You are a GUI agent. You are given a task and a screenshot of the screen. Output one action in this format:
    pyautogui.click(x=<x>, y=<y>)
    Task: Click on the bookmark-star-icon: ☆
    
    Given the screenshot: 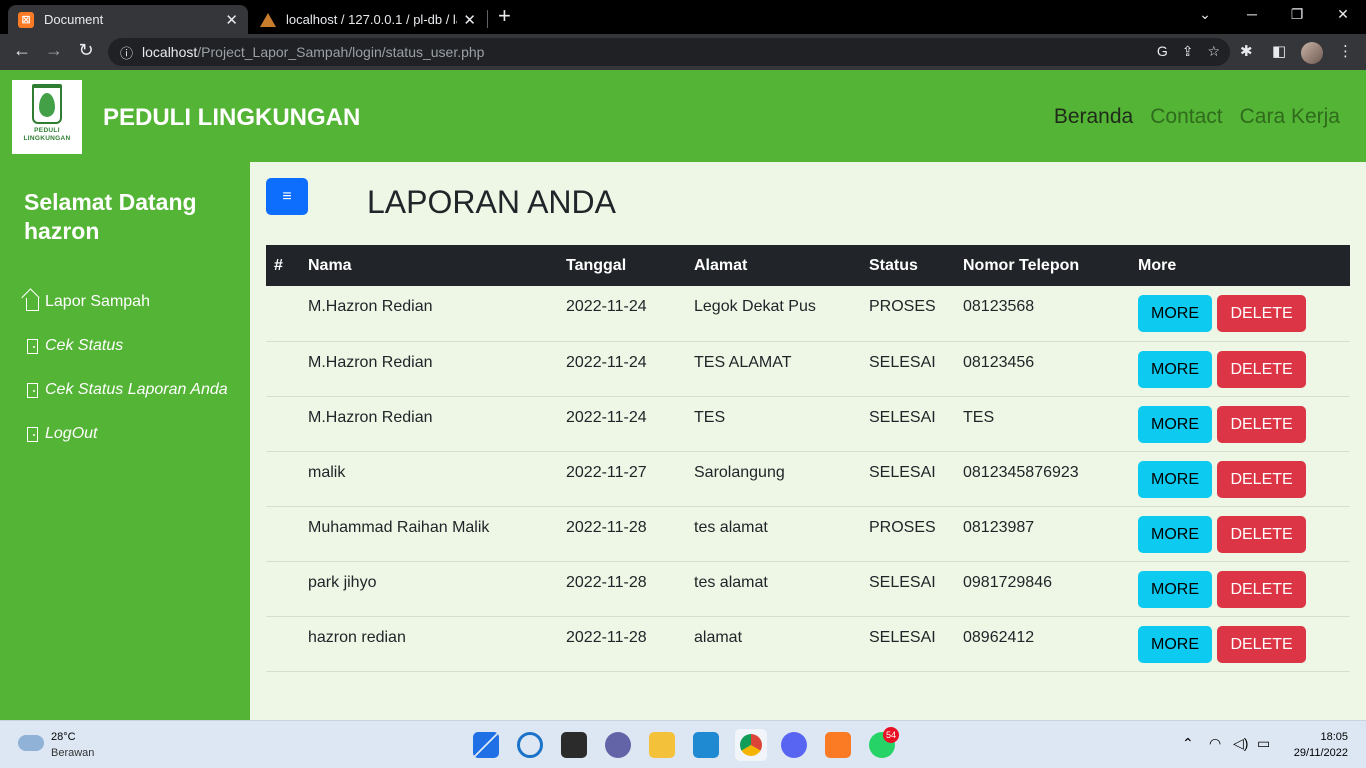 What is the action you would take?
    pyautogui.click(x=1213, y=51)
    